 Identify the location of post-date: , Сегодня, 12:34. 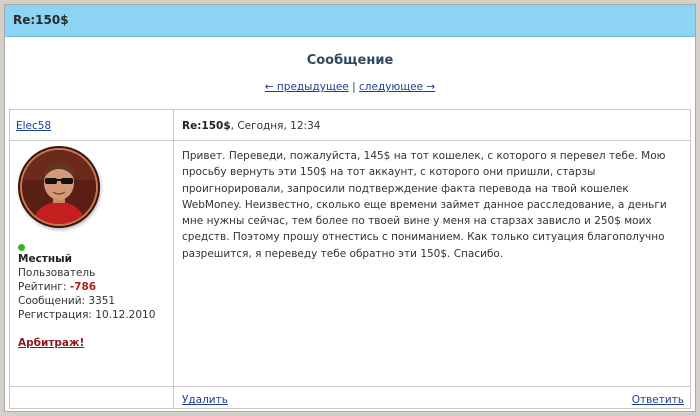
(275, 126).